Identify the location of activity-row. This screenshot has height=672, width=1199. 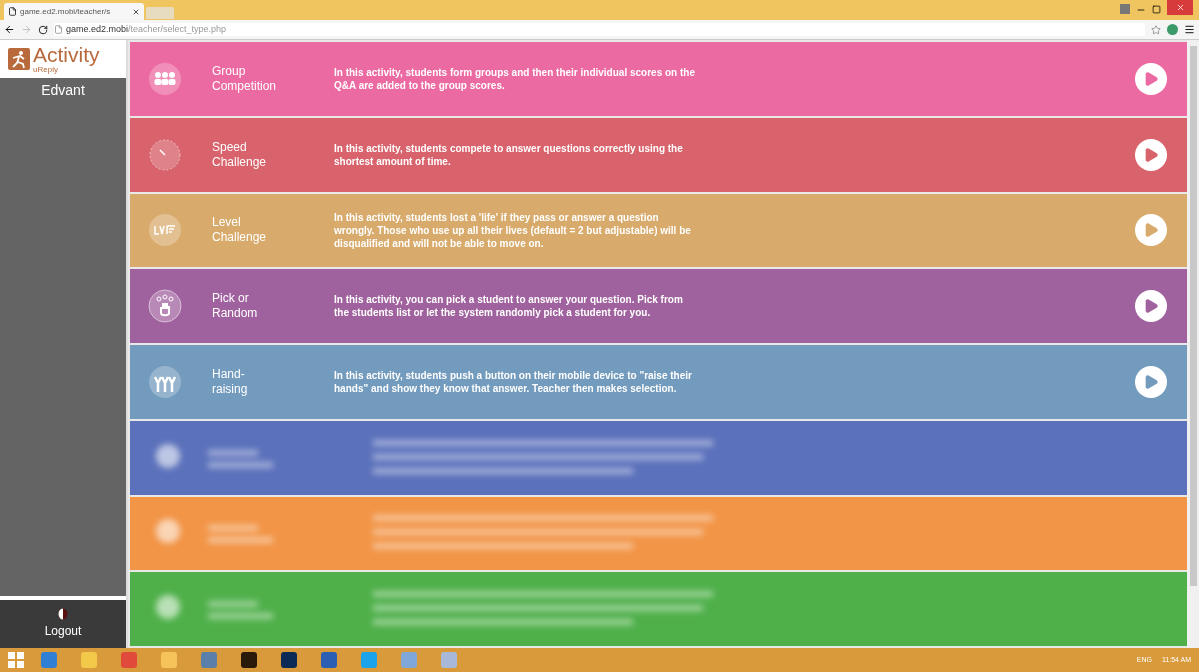
(658, 230).